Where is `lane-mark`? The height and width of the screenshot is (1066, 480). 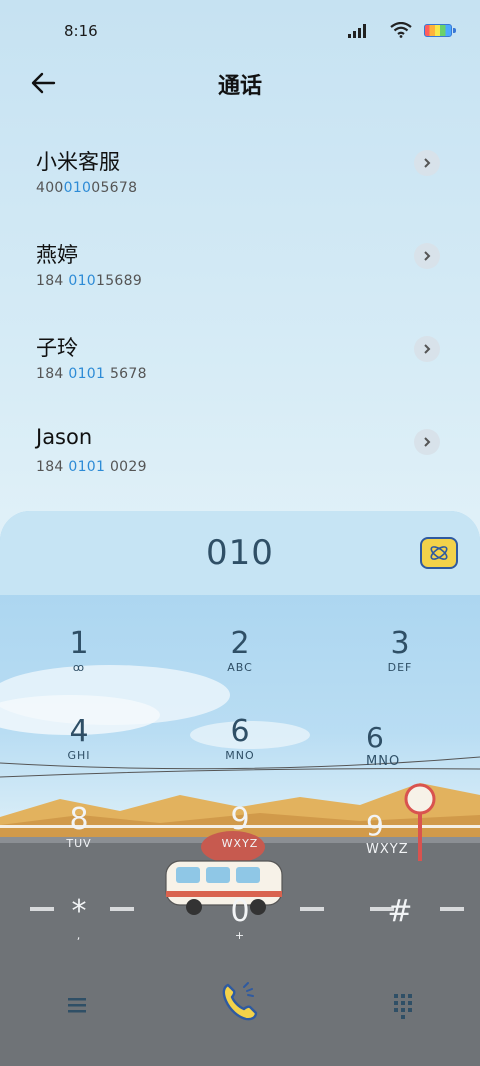 lane-mark is located at coordinates (312, 909).